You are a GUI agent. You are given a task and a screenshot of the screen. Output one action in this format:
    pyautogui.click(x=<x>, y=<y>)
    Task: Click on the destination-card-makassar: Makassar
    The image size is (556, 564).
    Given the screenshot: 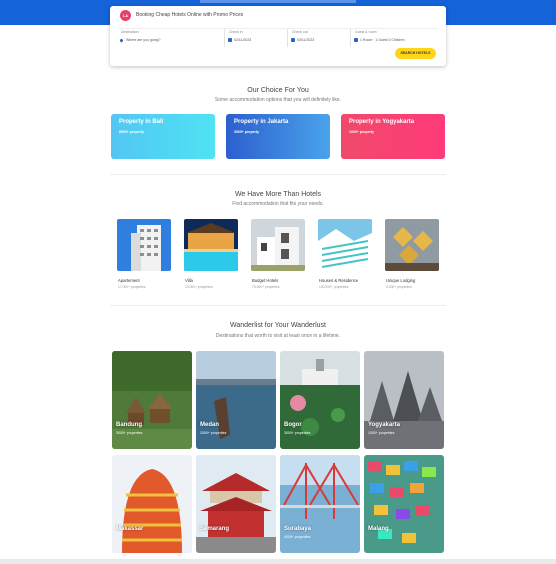 What is the action you would take?
    pyautogui.click(x=152, y=504)
    